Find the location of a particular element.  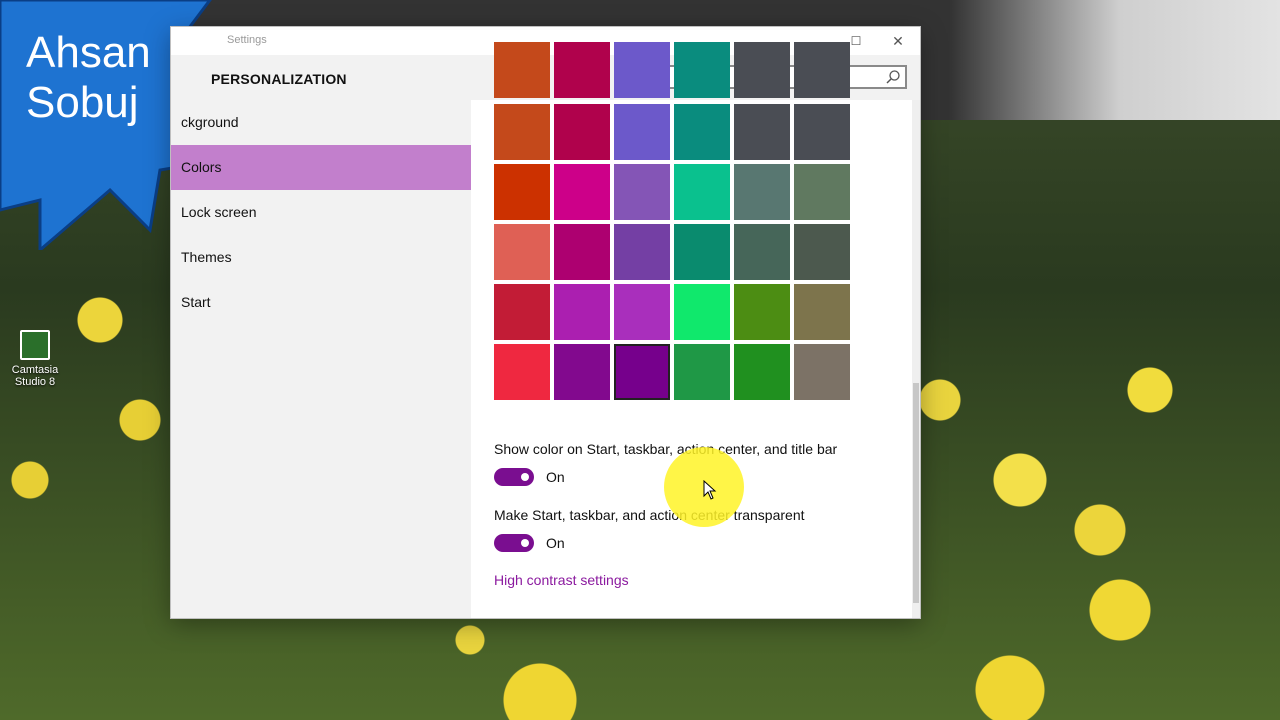

show-color-state: On is located at coordinates (555, 477).